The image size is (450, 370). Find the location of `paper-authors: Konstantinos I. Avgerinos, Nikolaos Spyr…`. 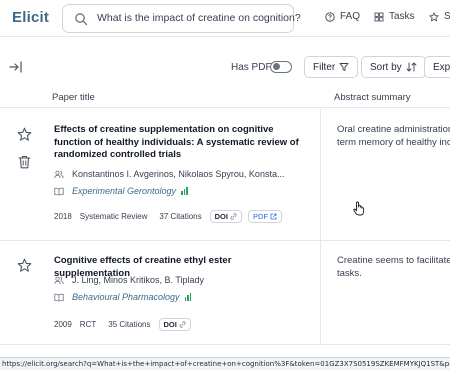

paper-authors: Konstantinos I. Avgerinos, Nikolaos Spyr… is located at coordinates (178, 174).